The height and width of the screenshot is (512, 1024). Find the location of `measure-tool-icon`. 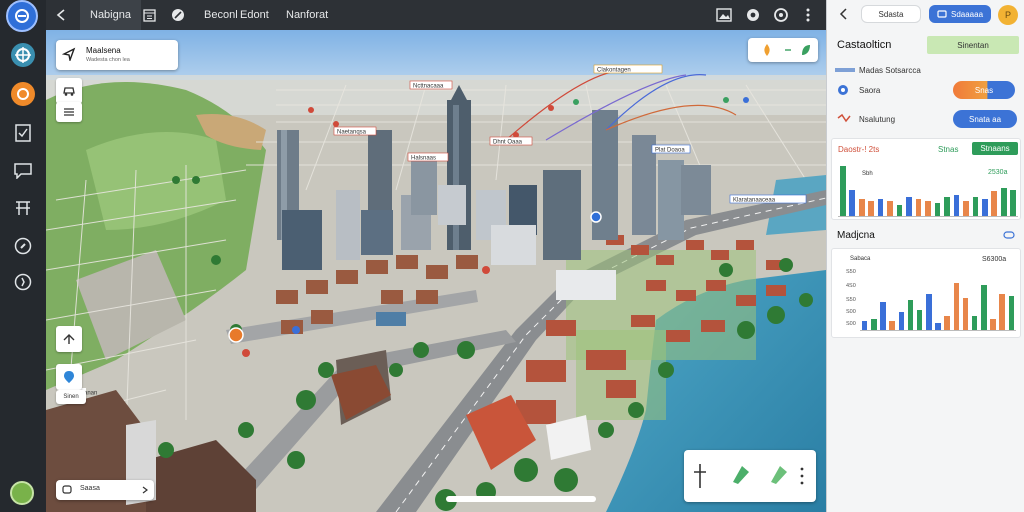

measure-tool-icon is located at coordinates (779, 474).